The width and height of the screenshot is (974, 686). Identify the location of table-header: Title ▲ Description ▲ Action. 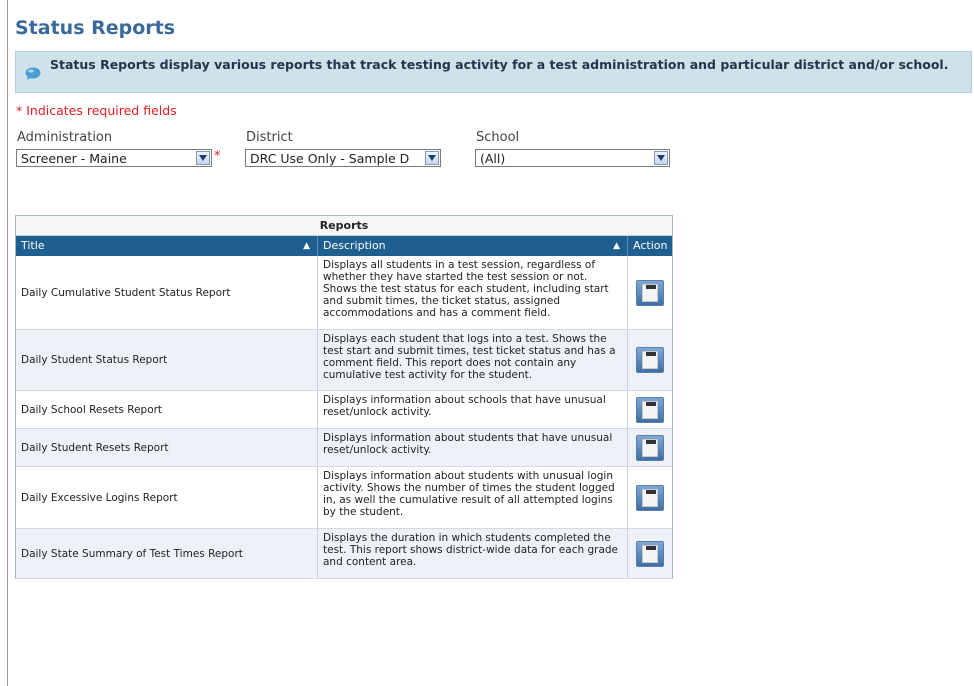
(344, 246).